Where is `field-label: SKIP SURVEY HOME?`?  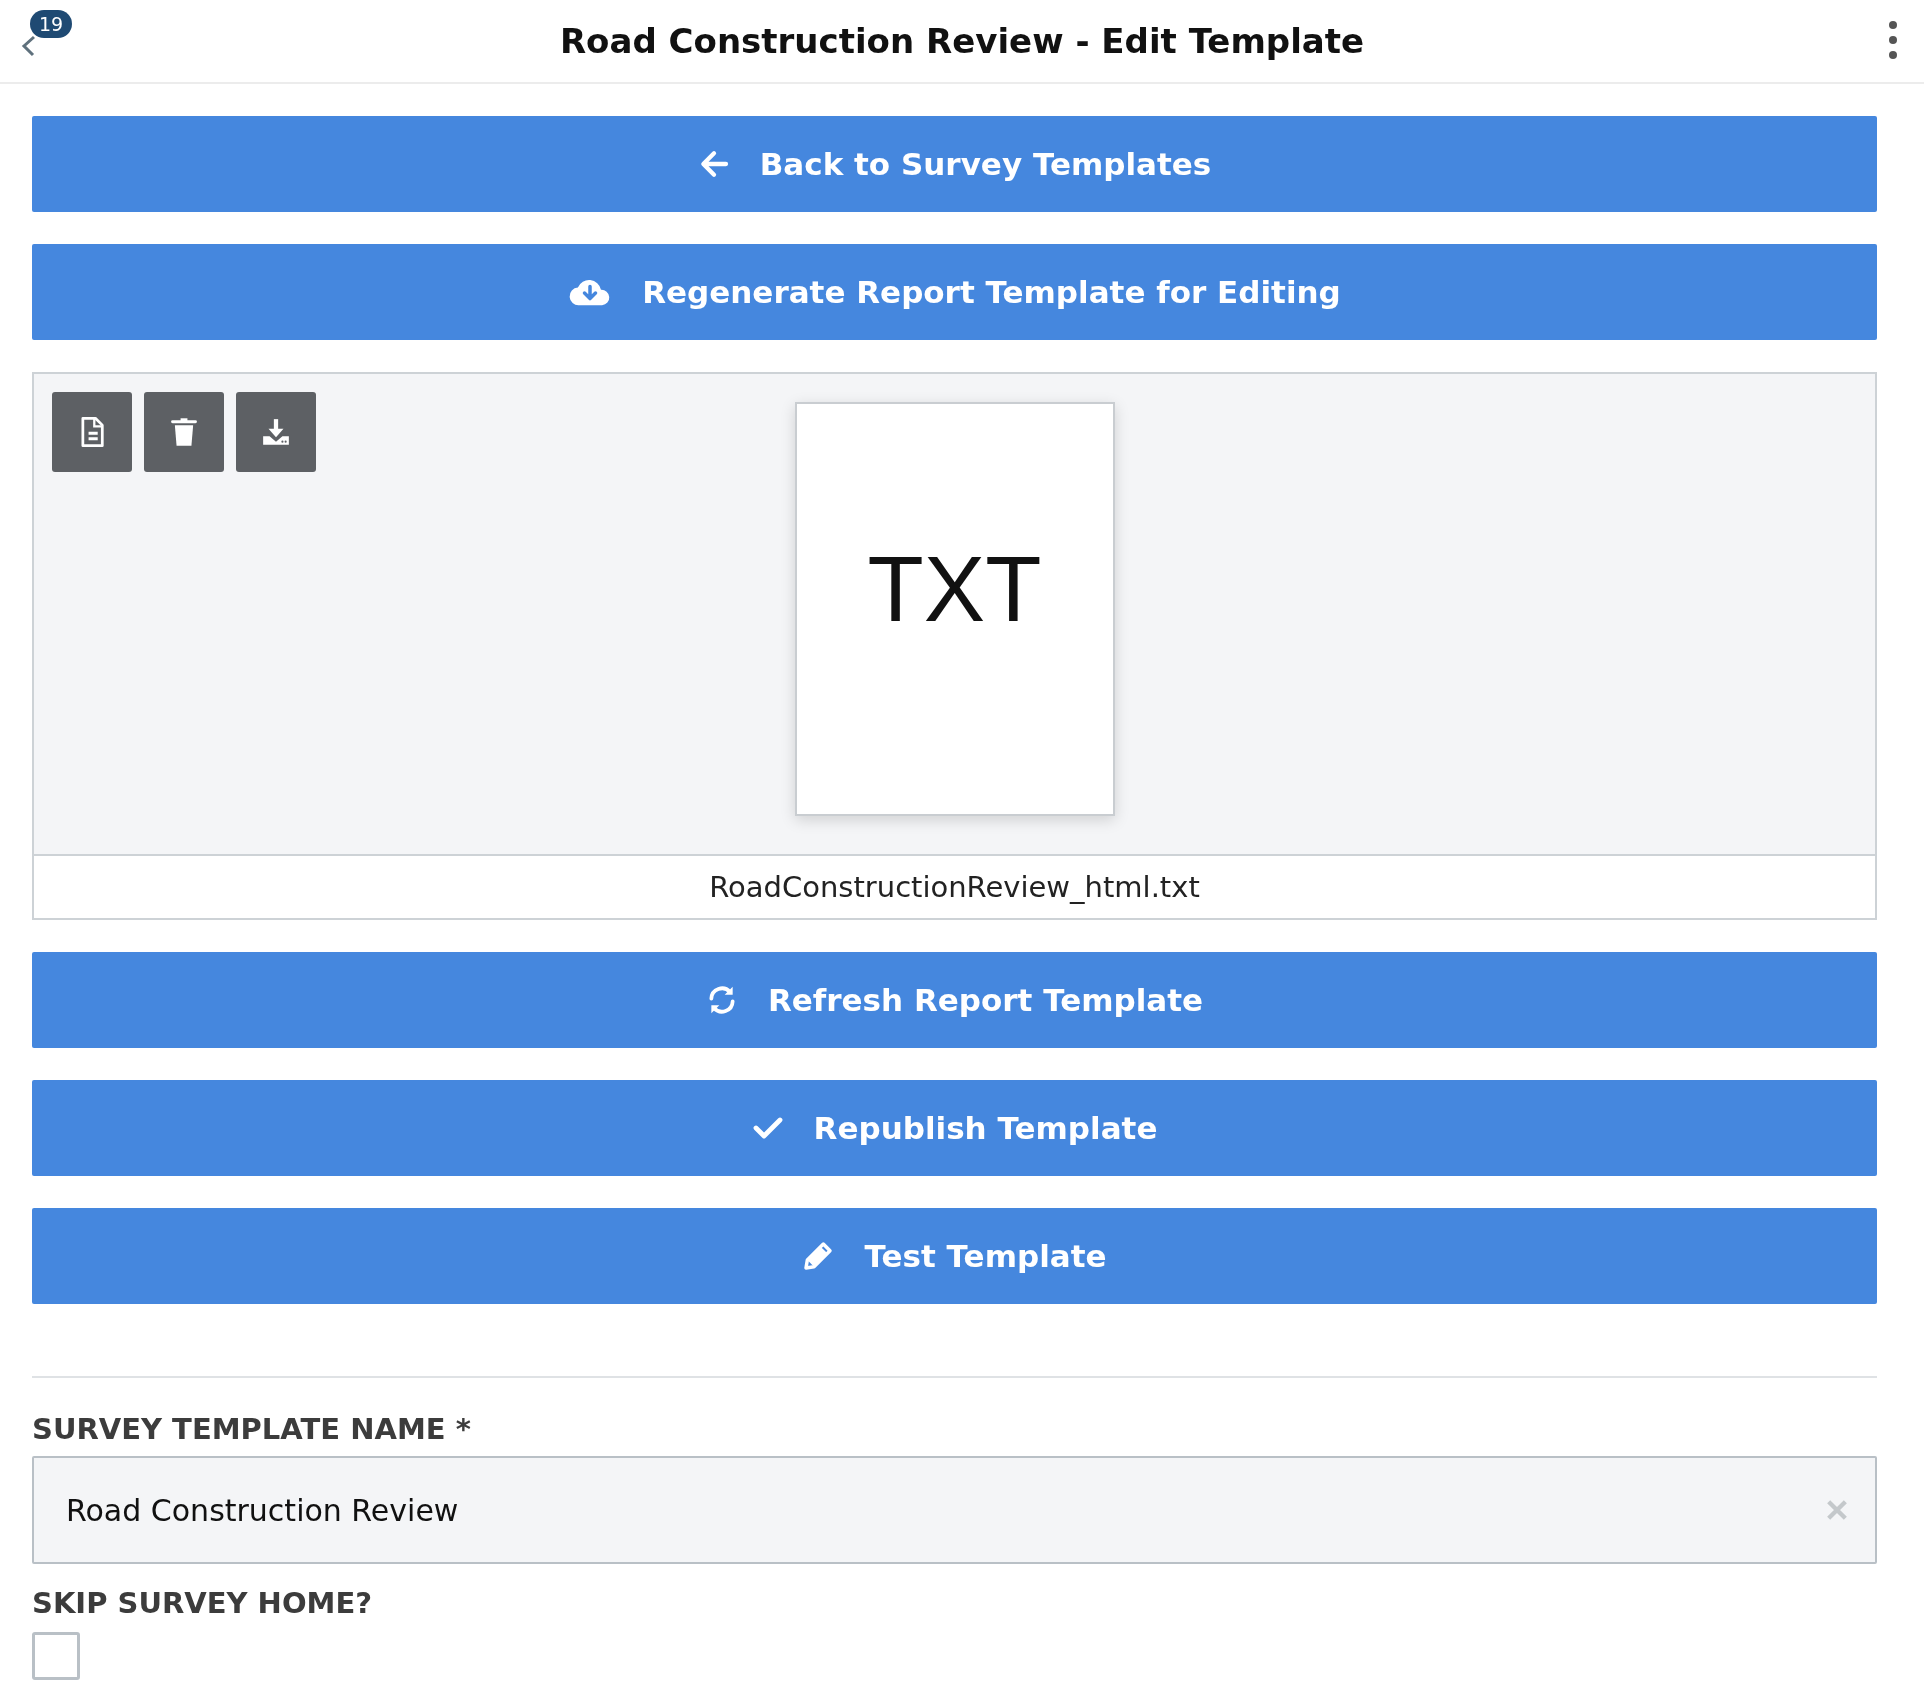
field-label: SKIP SURVEY HOME? is located at coordinates (203, 1603).